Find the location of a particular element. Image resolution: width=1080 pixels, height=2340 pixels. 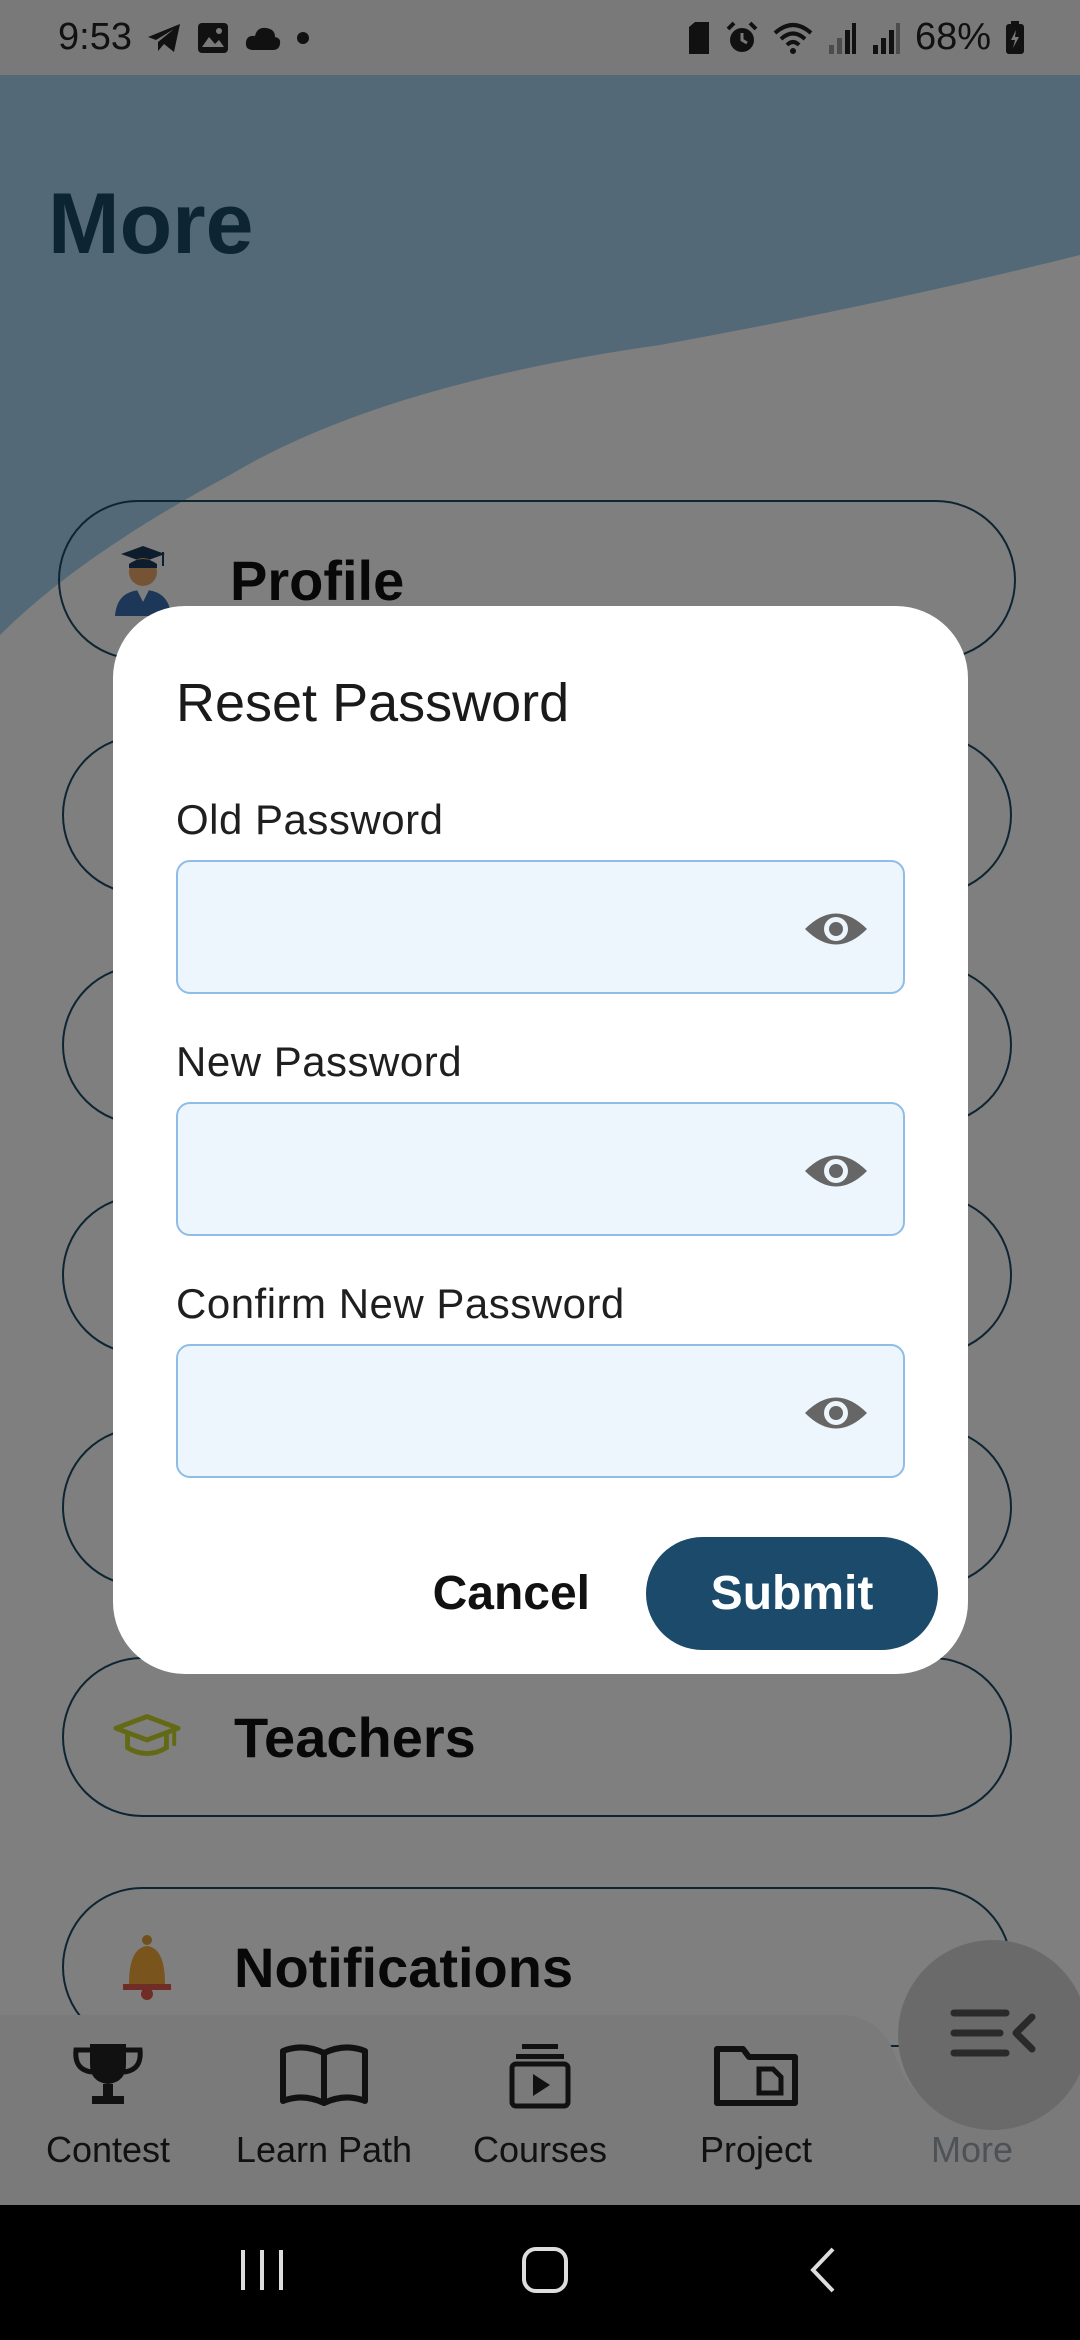

confirm-password-input is located at coordinates (492, 1411).